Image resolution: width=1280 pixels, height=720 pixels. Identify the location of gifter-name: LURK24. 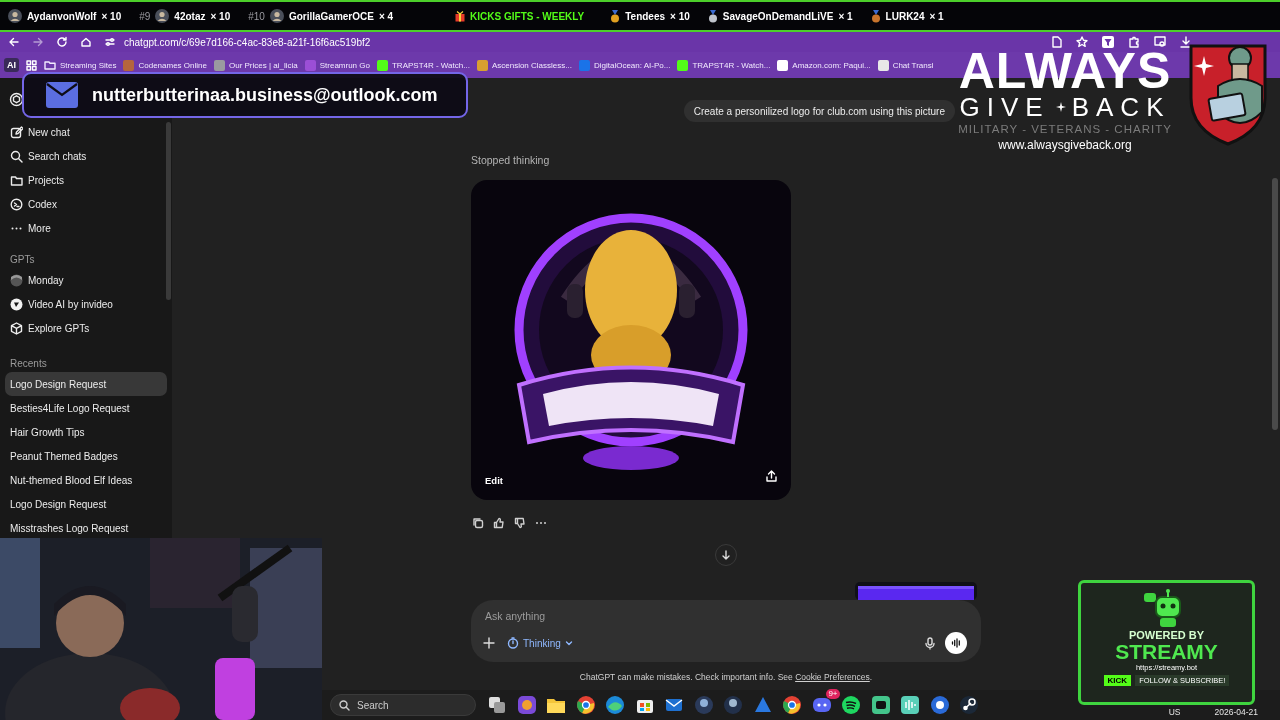
(905, 16).